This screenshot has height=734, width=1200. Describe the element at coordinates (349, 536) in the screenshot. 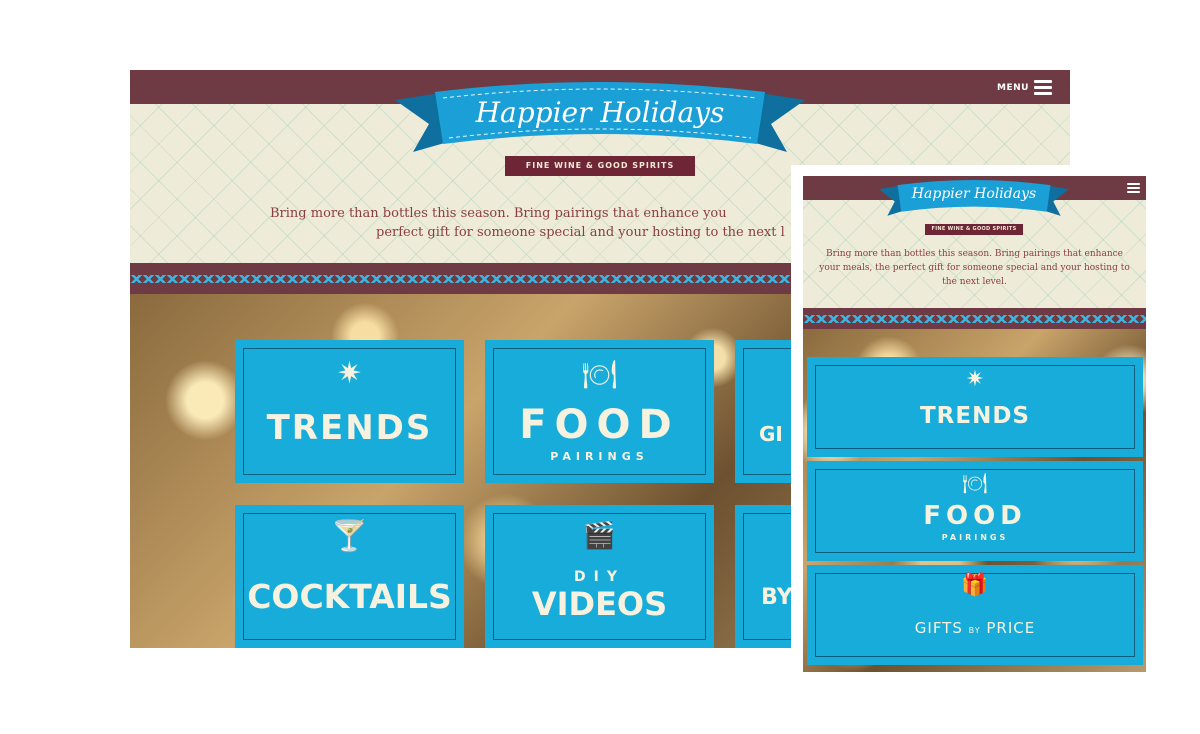

I see `cocktail-glass-icon: 🍸` at that location.